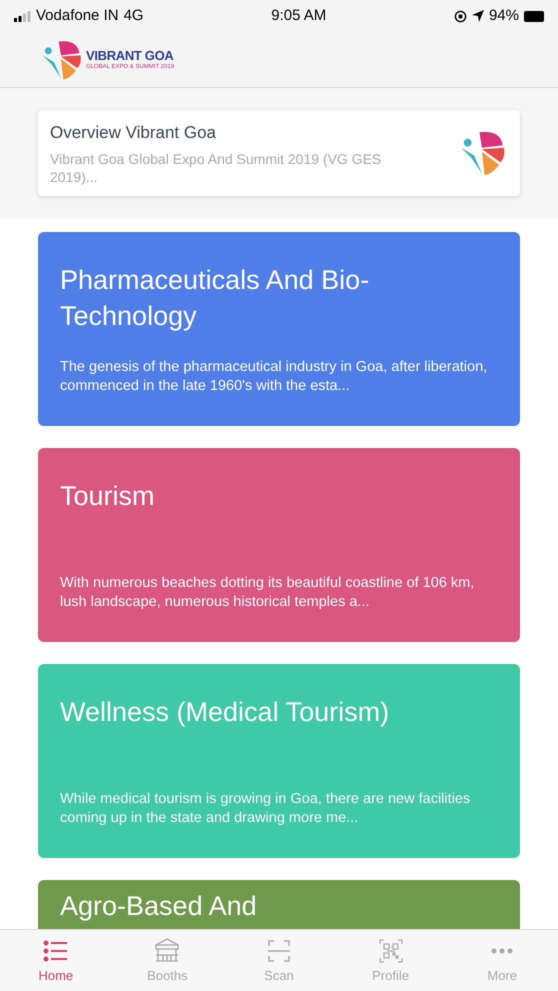 The height and width of the screenshot is (991, 558). What do you see at coordinates (460, 16) in the screenshot?
I see `rotation-lock-icon` at bounding box center [460, 16].